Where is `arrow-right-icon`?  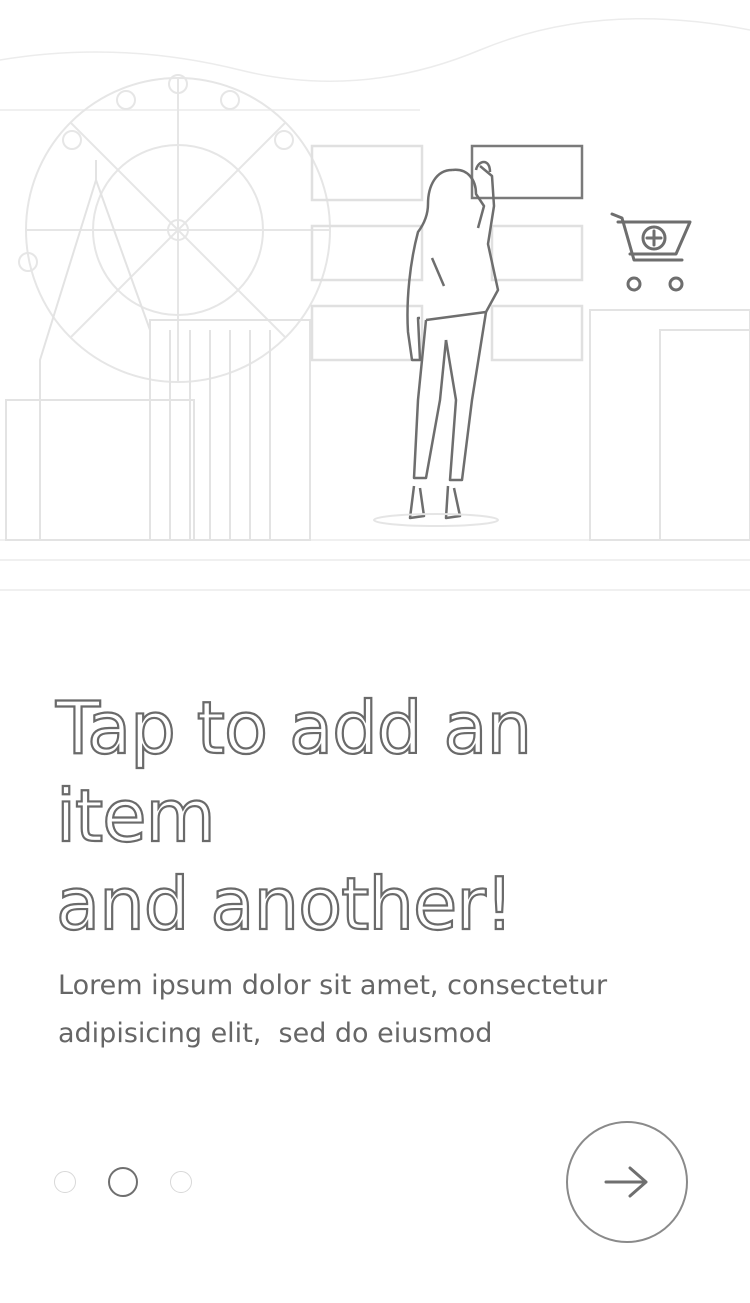
arrow-right-icon is located at coordinates (626, 1182).